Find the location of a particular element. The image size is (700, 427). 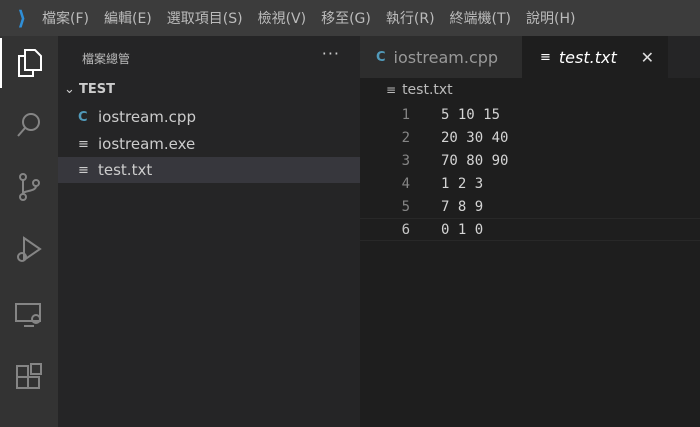

line-text: 0 1 0 is located at coordinates (462, 229).